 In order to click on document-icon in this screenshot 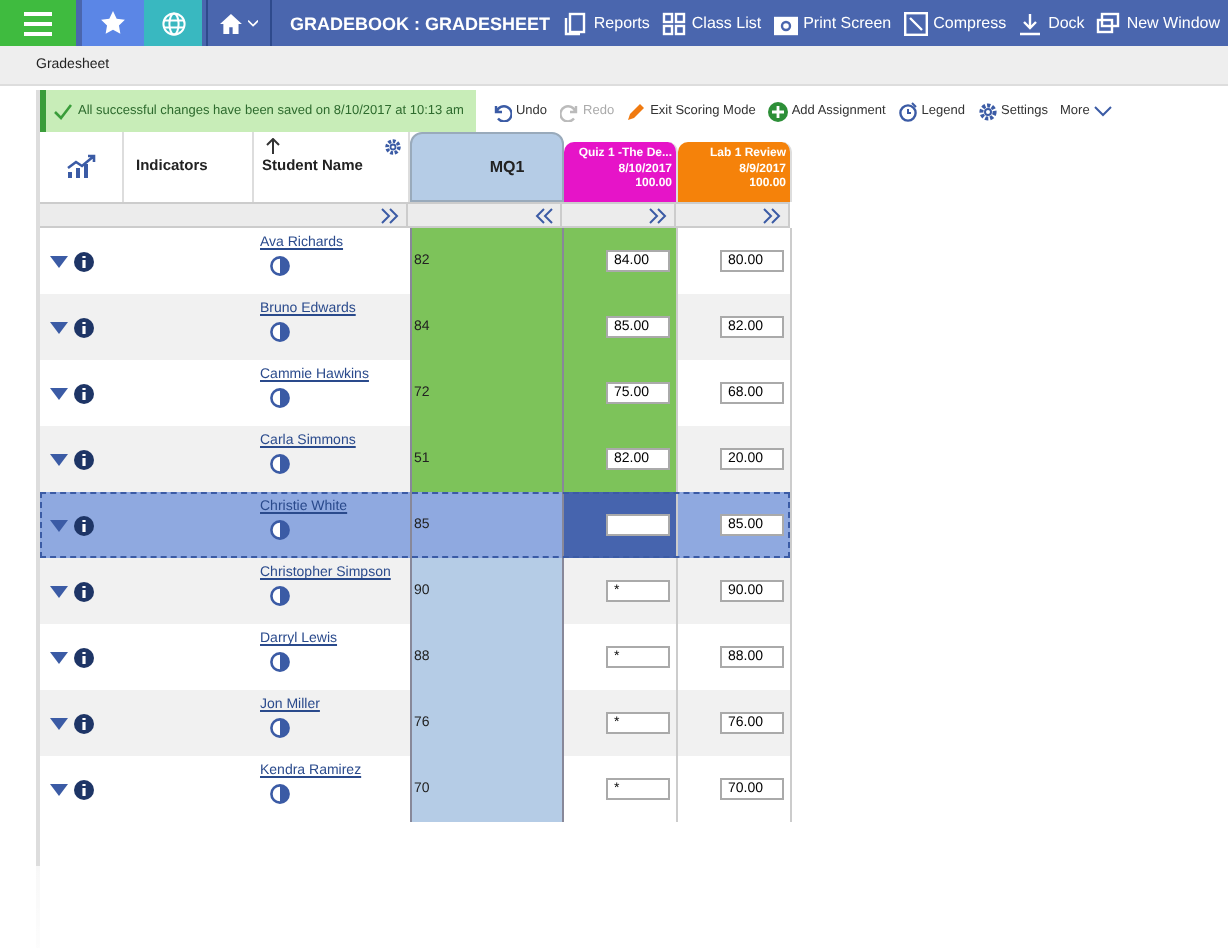, I will do `click(575, 23)`.